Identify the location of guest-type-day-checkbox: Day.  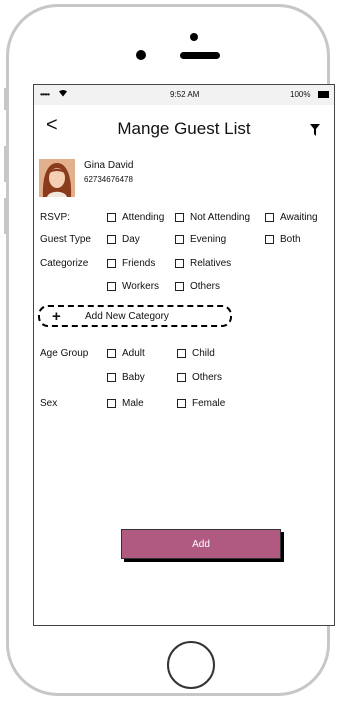
(123, 239).